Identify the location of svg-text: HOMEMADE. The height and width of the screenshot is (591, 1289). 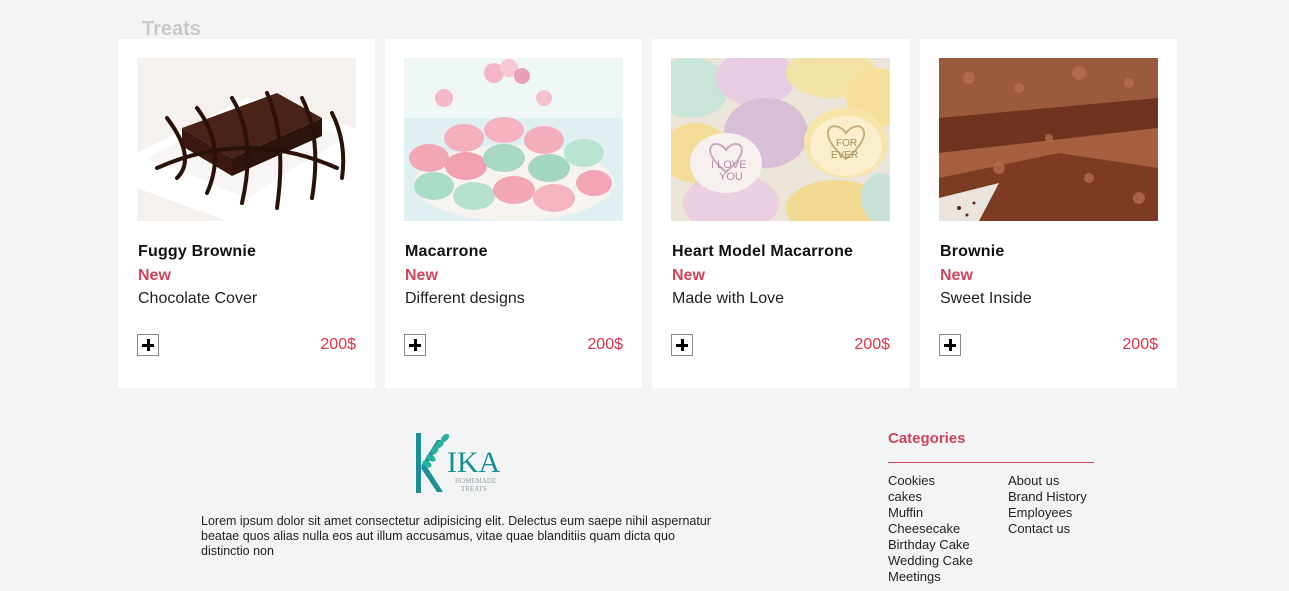
(475, 481).